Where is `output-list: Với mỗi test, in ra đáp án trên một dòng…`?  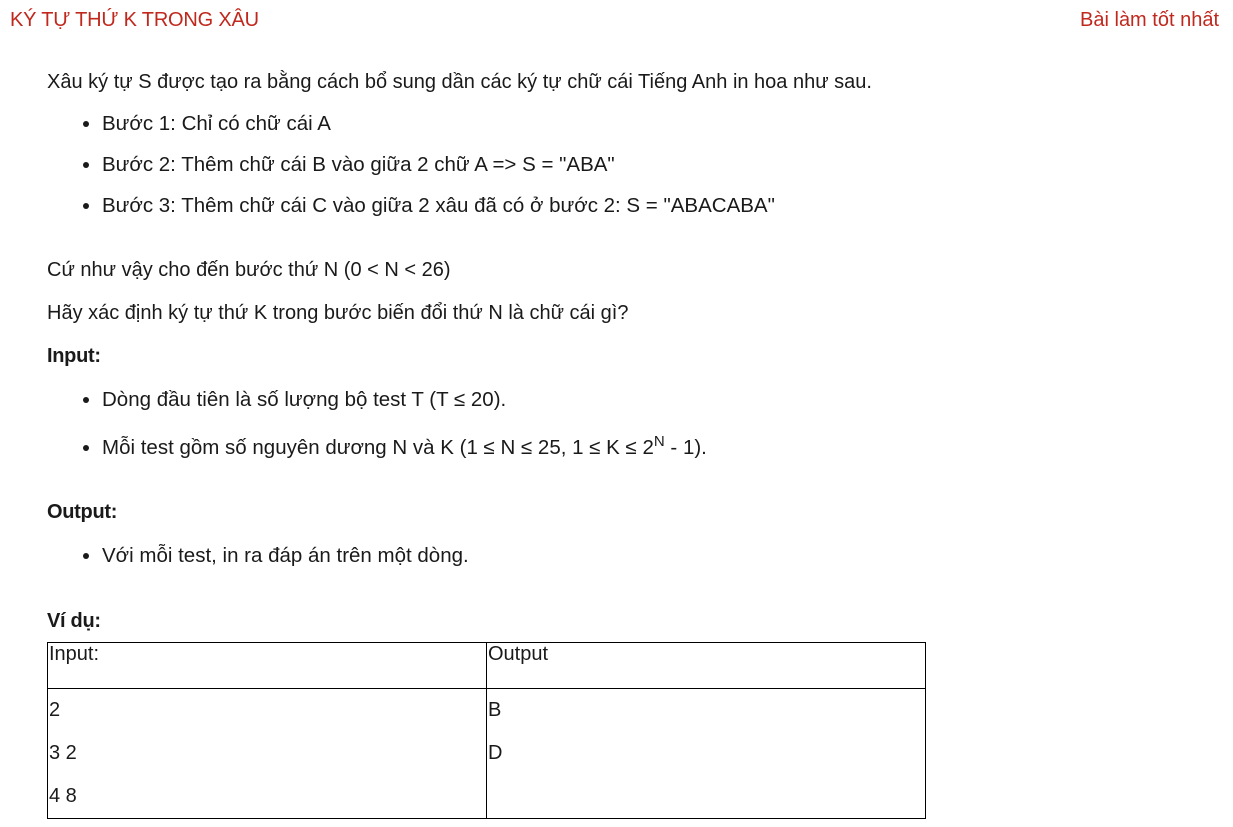 output-list: Với mỗi test, in ra đáp án trên một dòng… is located at coordinates (622, 556).